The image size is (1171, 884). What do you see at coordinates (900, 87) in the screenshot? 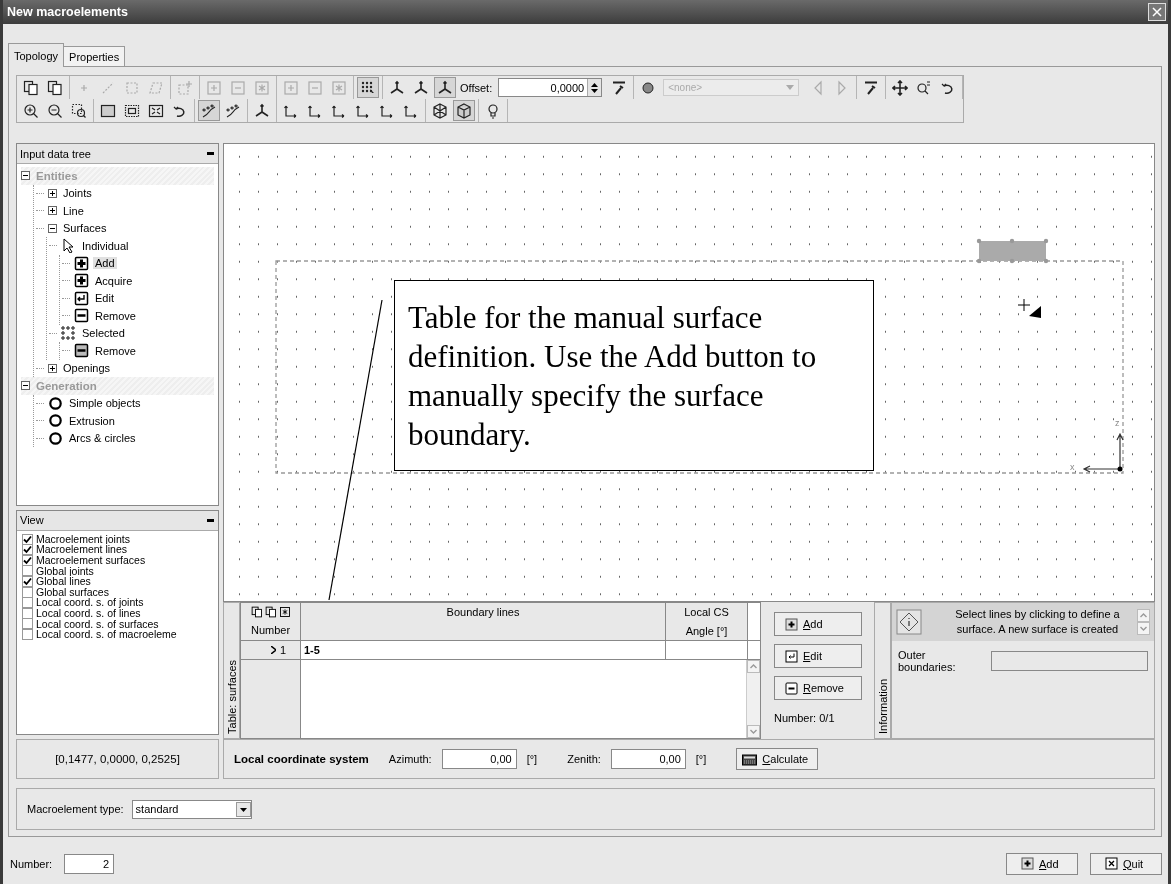
I see `move-icon` at bounding box center [900, 87].